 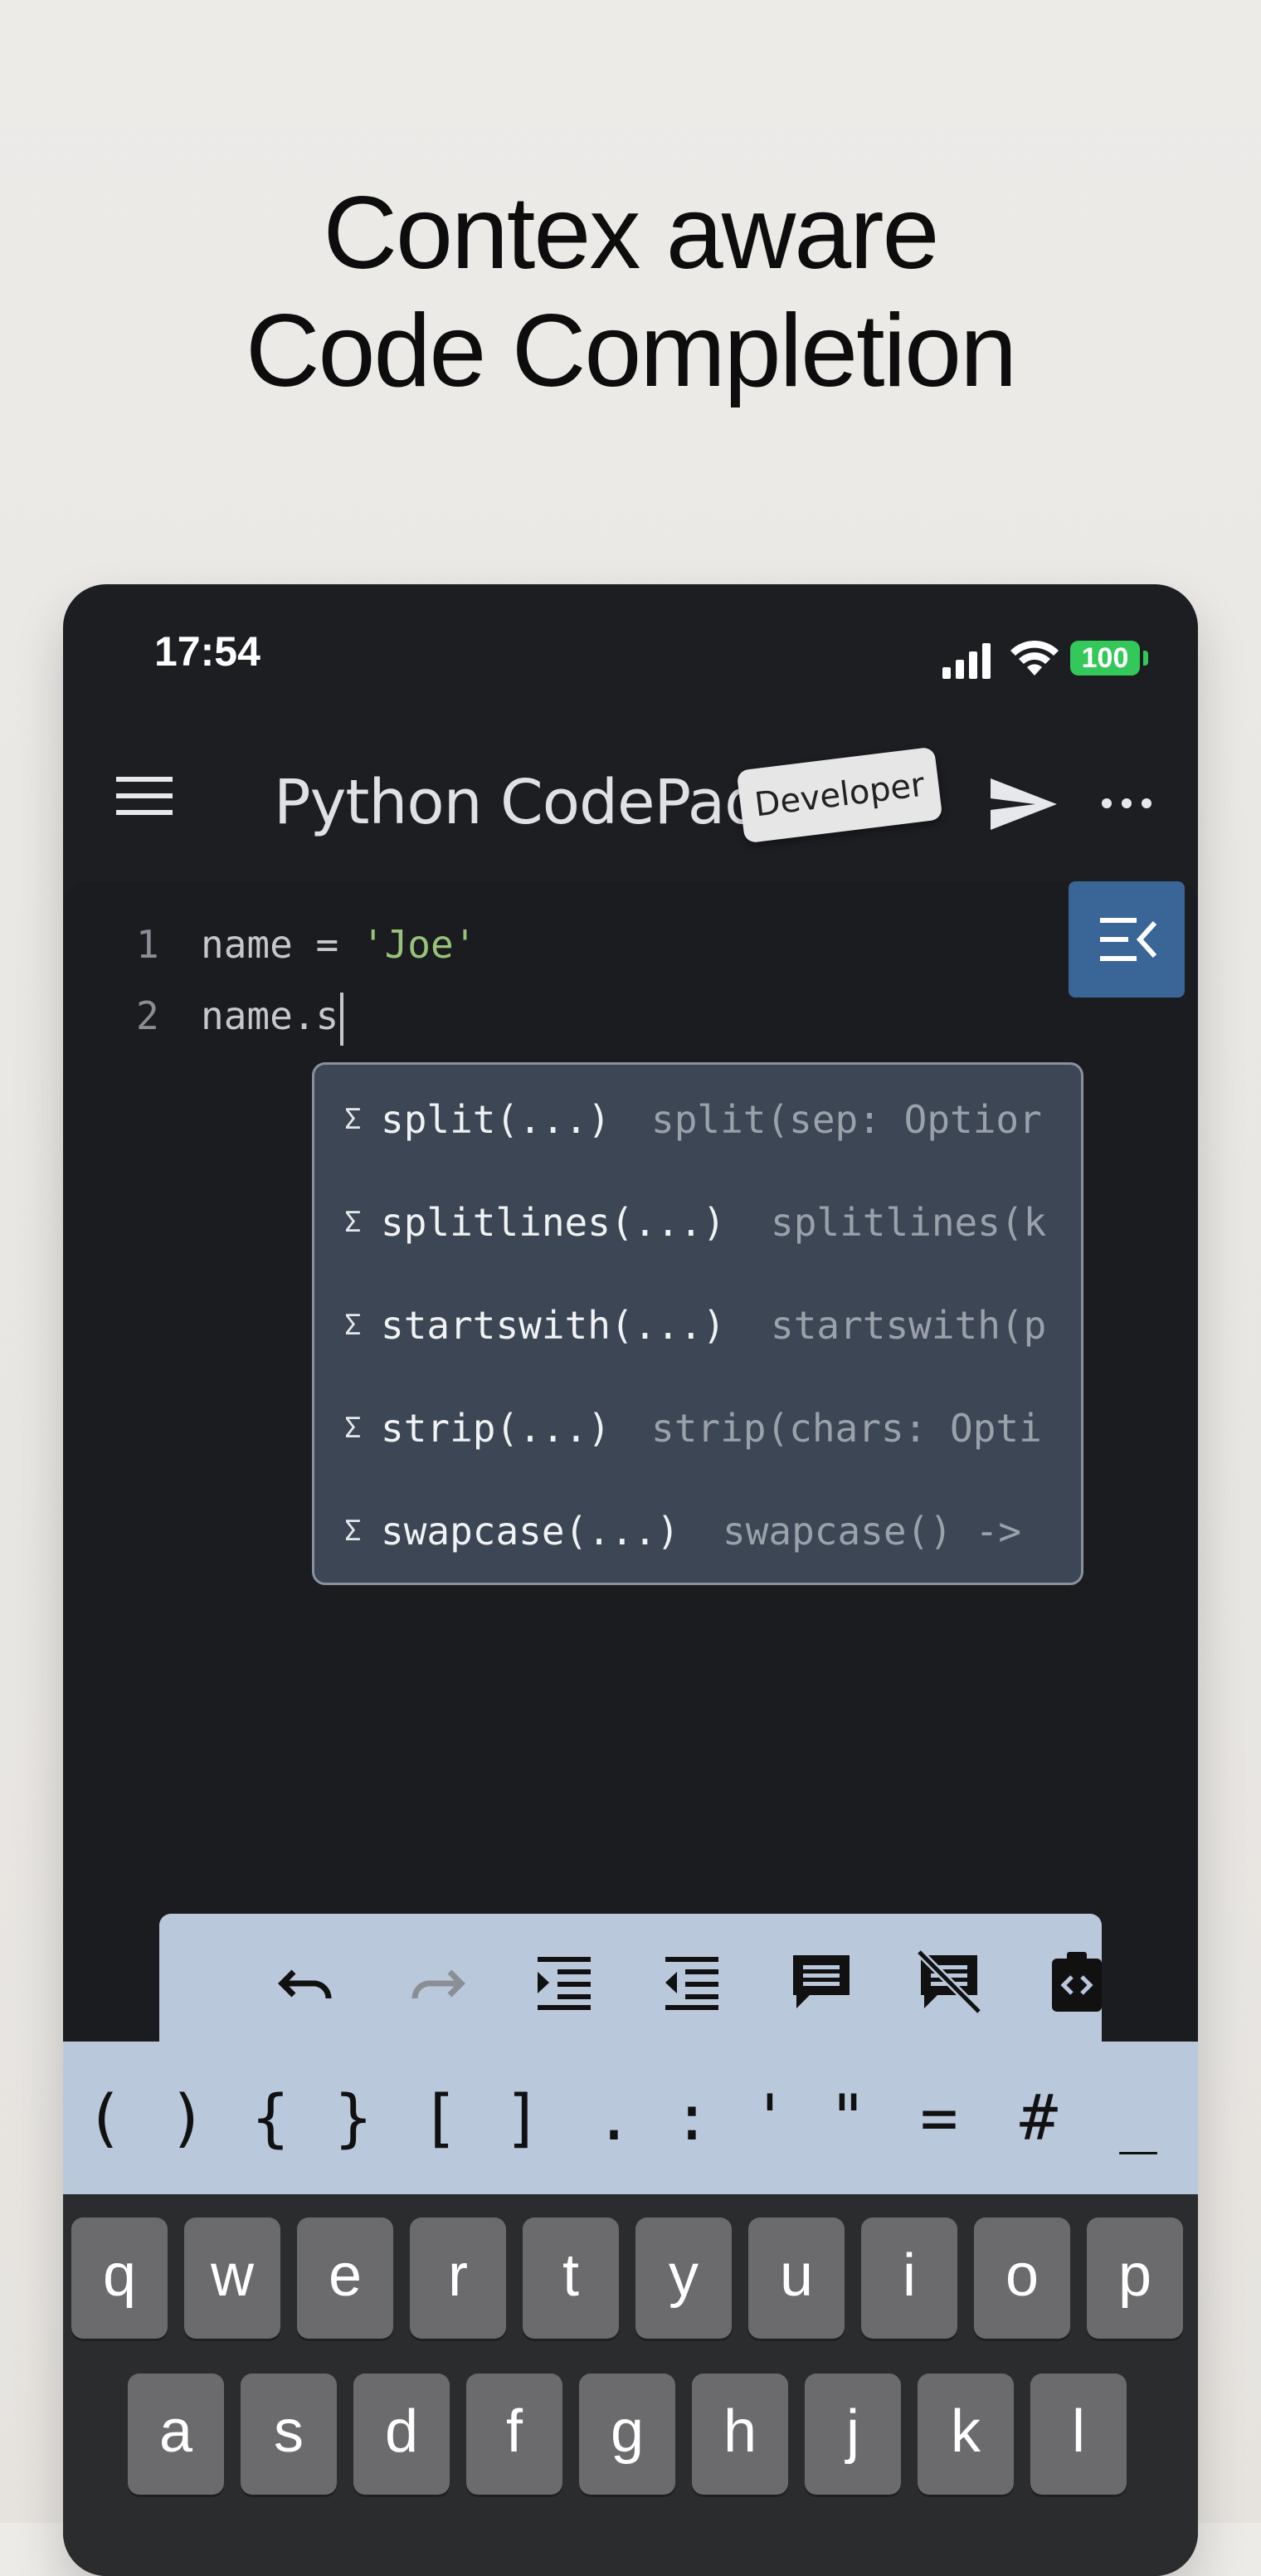 What do you see at coordinates (522, 2118) in the screenshot?
I see `symbol-key: ]` at bounding box center [522, 2118].